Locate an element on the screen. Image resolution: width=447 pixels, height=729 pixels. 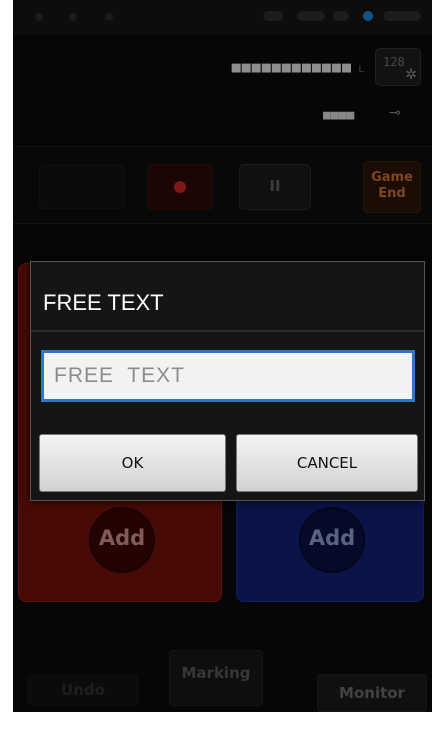
free-text-input is located at coordinates (228, 376).